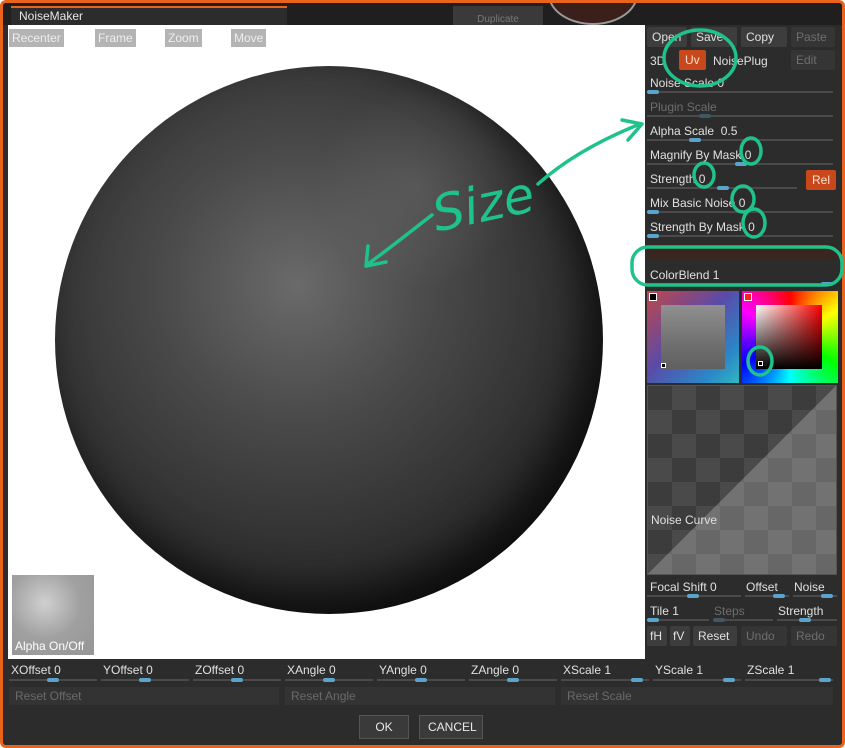 The image size is (845, 748). I want to click on xangle-track, so click(329, 680).